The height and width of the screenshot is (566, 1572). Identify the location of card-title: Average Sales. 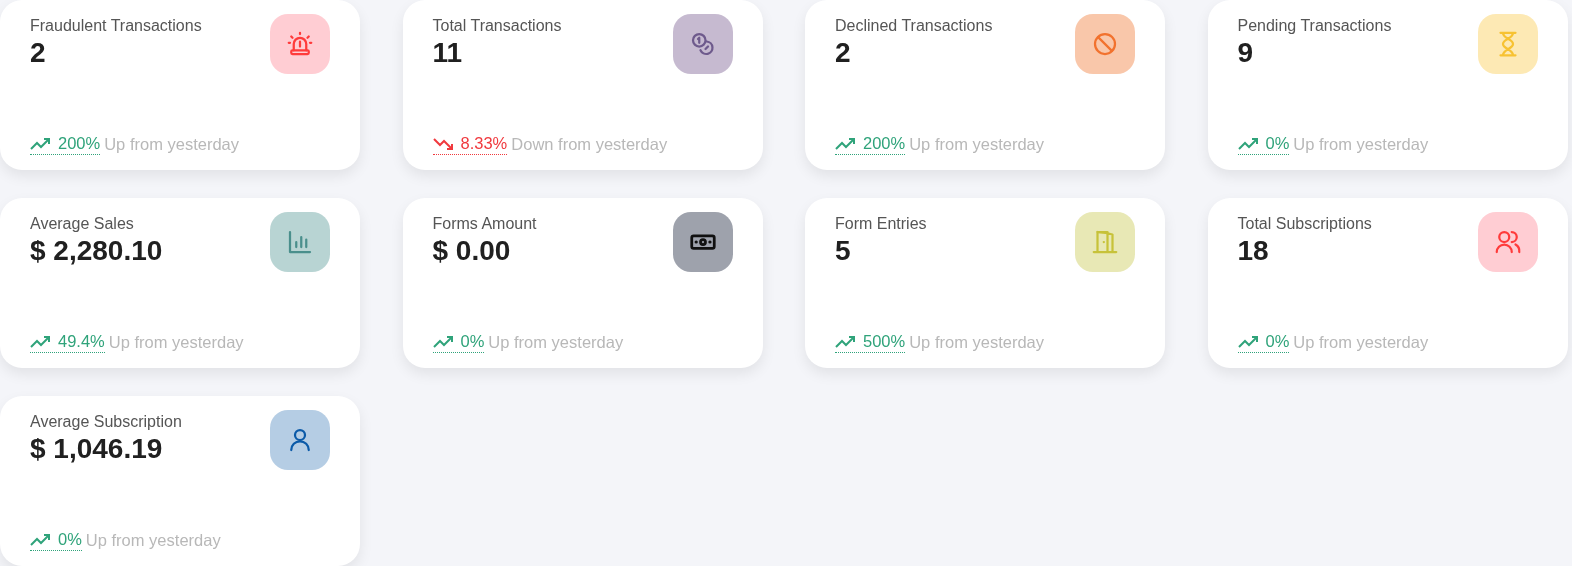
(82, 224).